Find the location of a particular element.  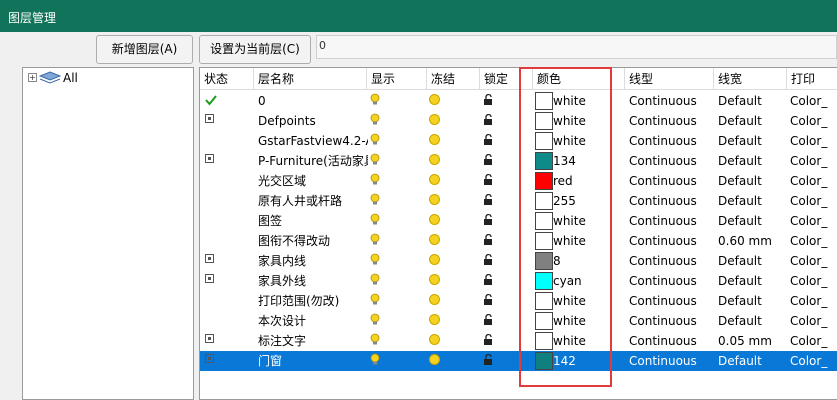

layer-name: 本次设计 is located at coordinates (313, 321).